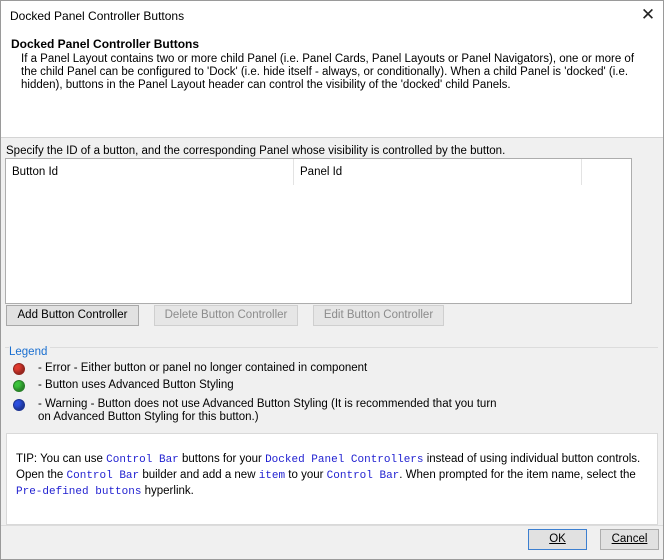 The height and width of the screenshot is (560, 664). I want to click on edit-button-controller-button: Edit Button Controller, so click(378, 315).